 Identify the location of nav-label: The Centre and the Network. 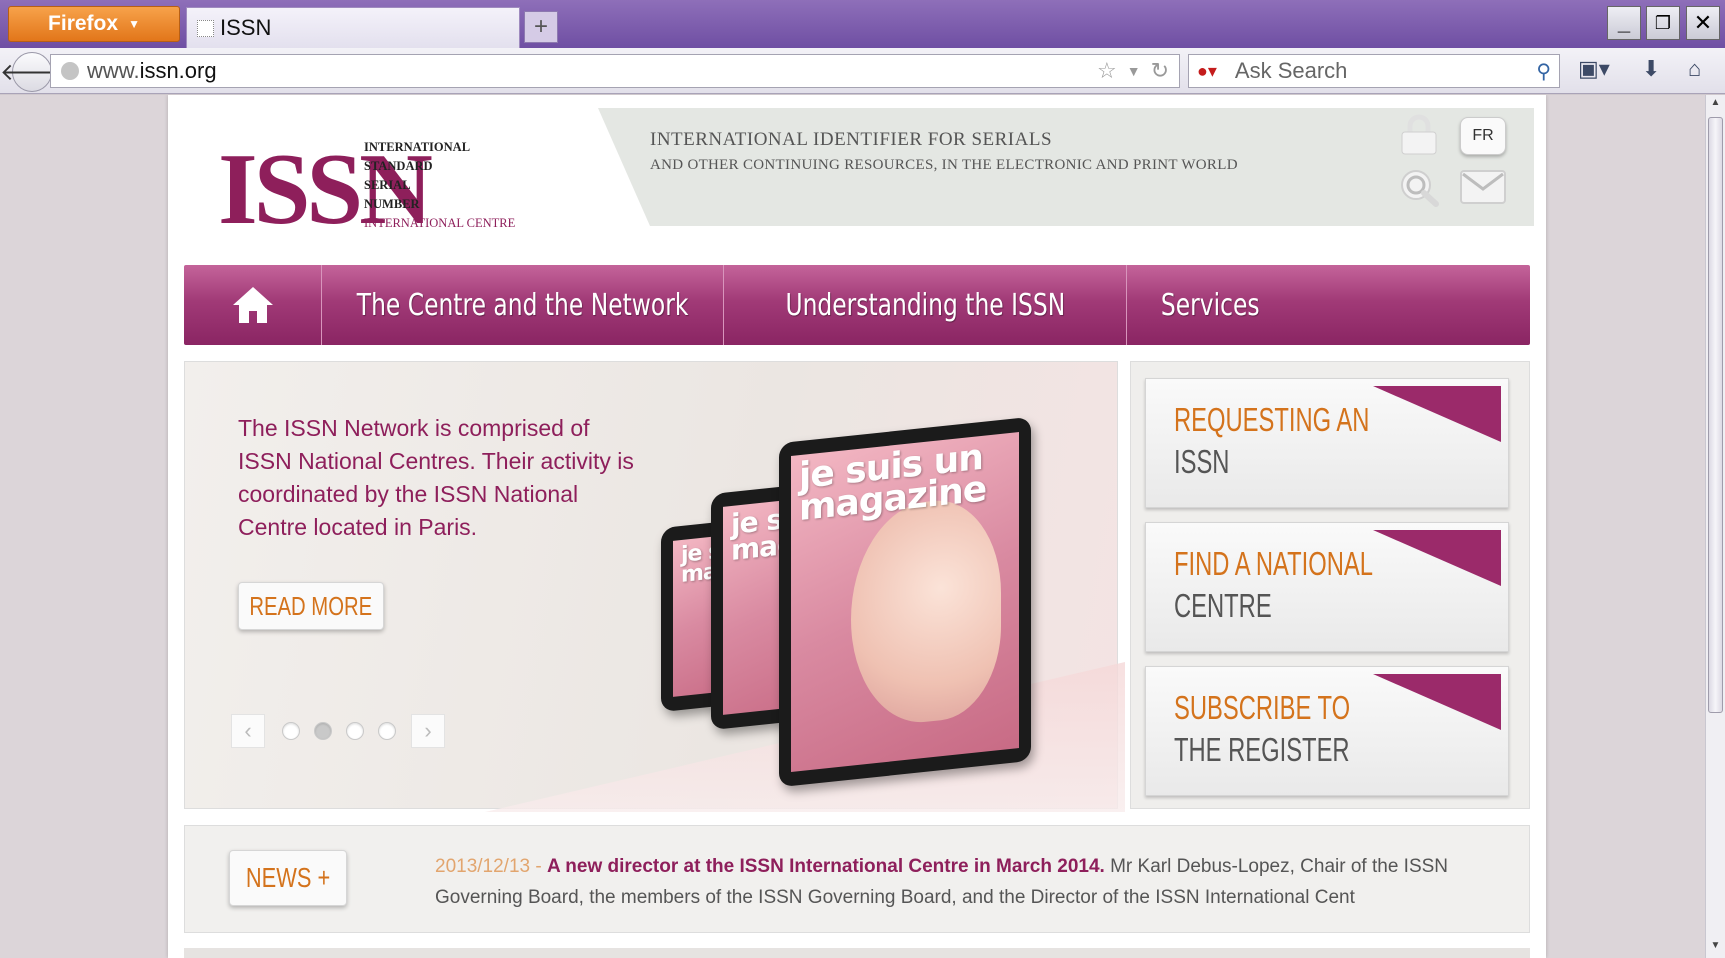
(522, 305).